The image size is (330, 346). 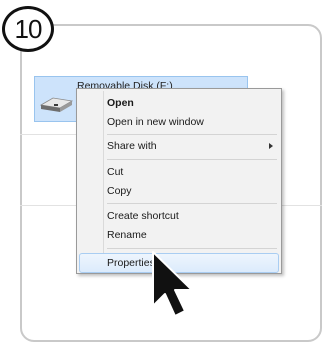 What do you see at coordinates (143, 216) in the screenshot?
I see `menu-item-create-shortcut: Create shortcut` at bounding box center [143, 216].